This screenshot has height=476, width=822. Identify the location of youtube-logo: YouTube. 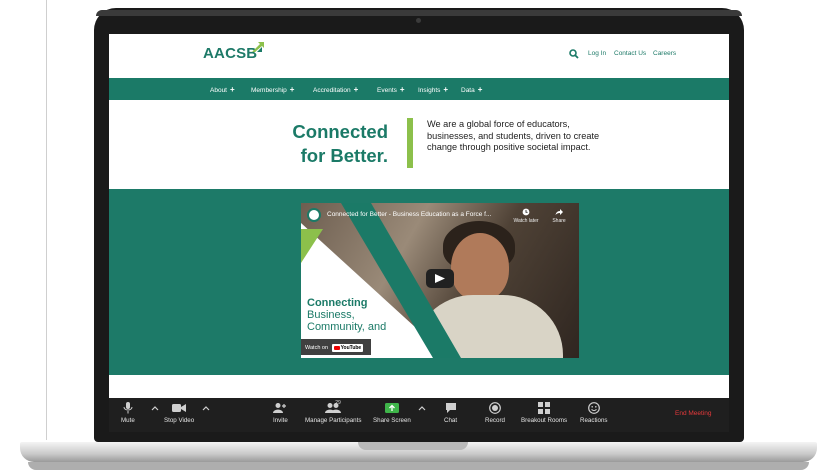
(347, 348).